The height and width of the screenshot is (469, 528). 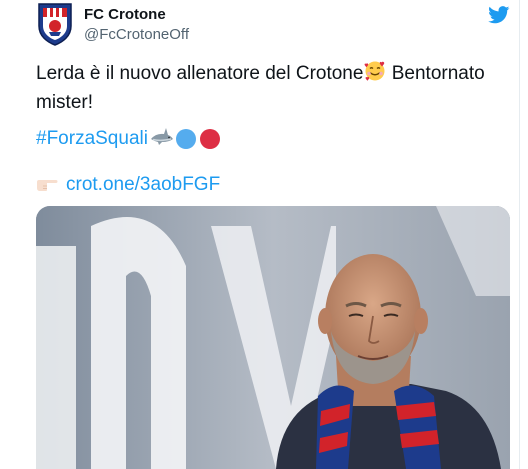 I want to click on red-circle-icon, so click(x=209, y=139).